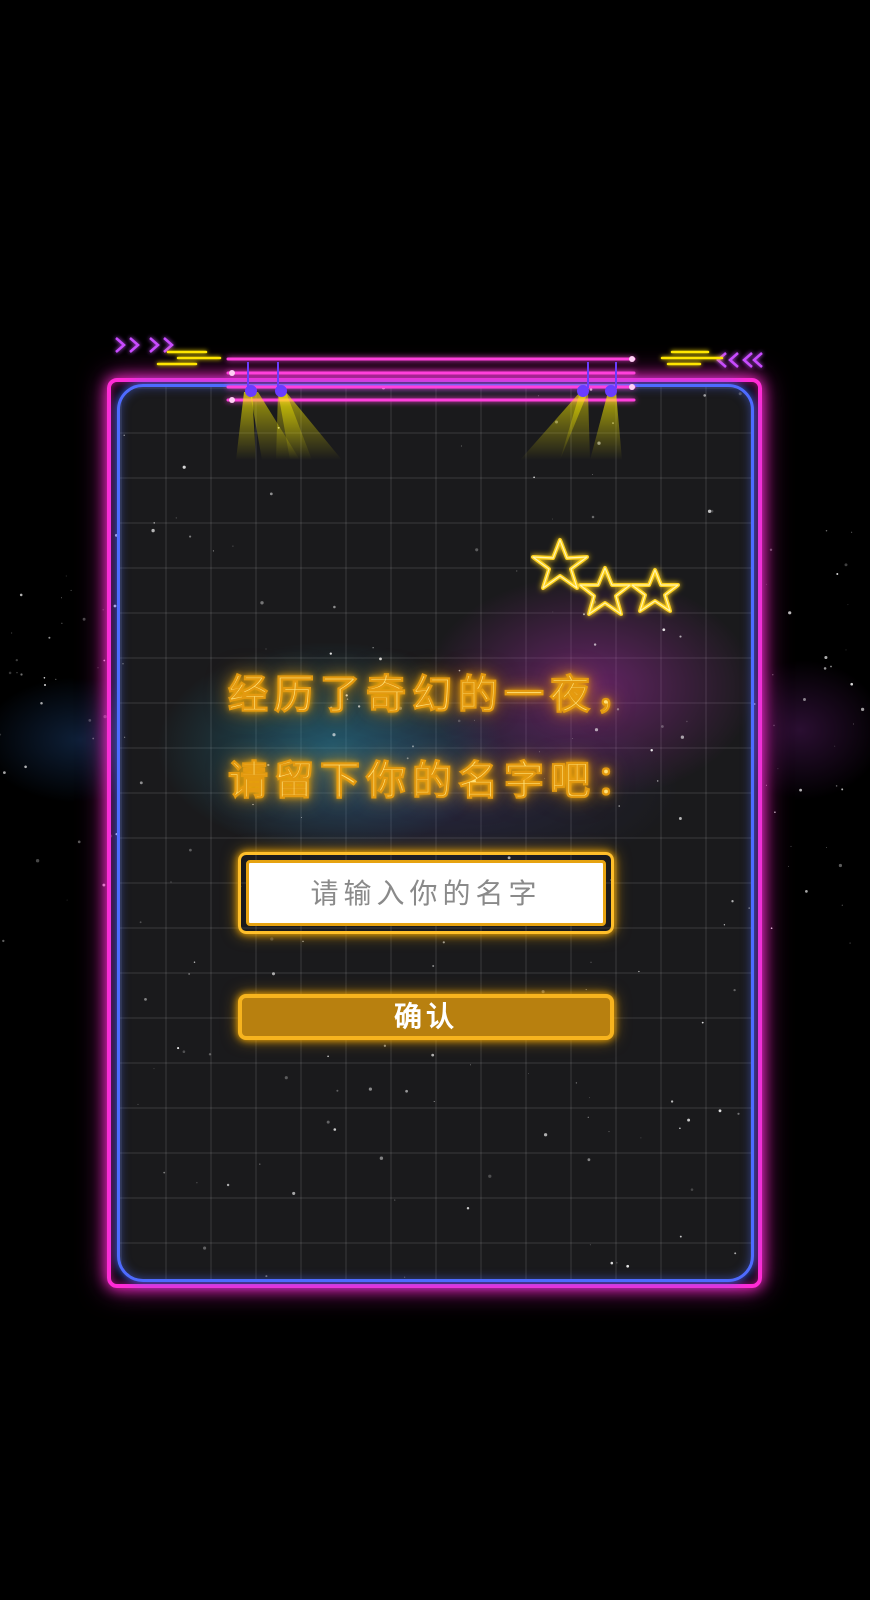 This screenshot has width=870, height=1600. What do you see at coordinates (426, 1017) in the screenshot?
I see `confirm-button: 确认` at bounding box center [426, 1017].